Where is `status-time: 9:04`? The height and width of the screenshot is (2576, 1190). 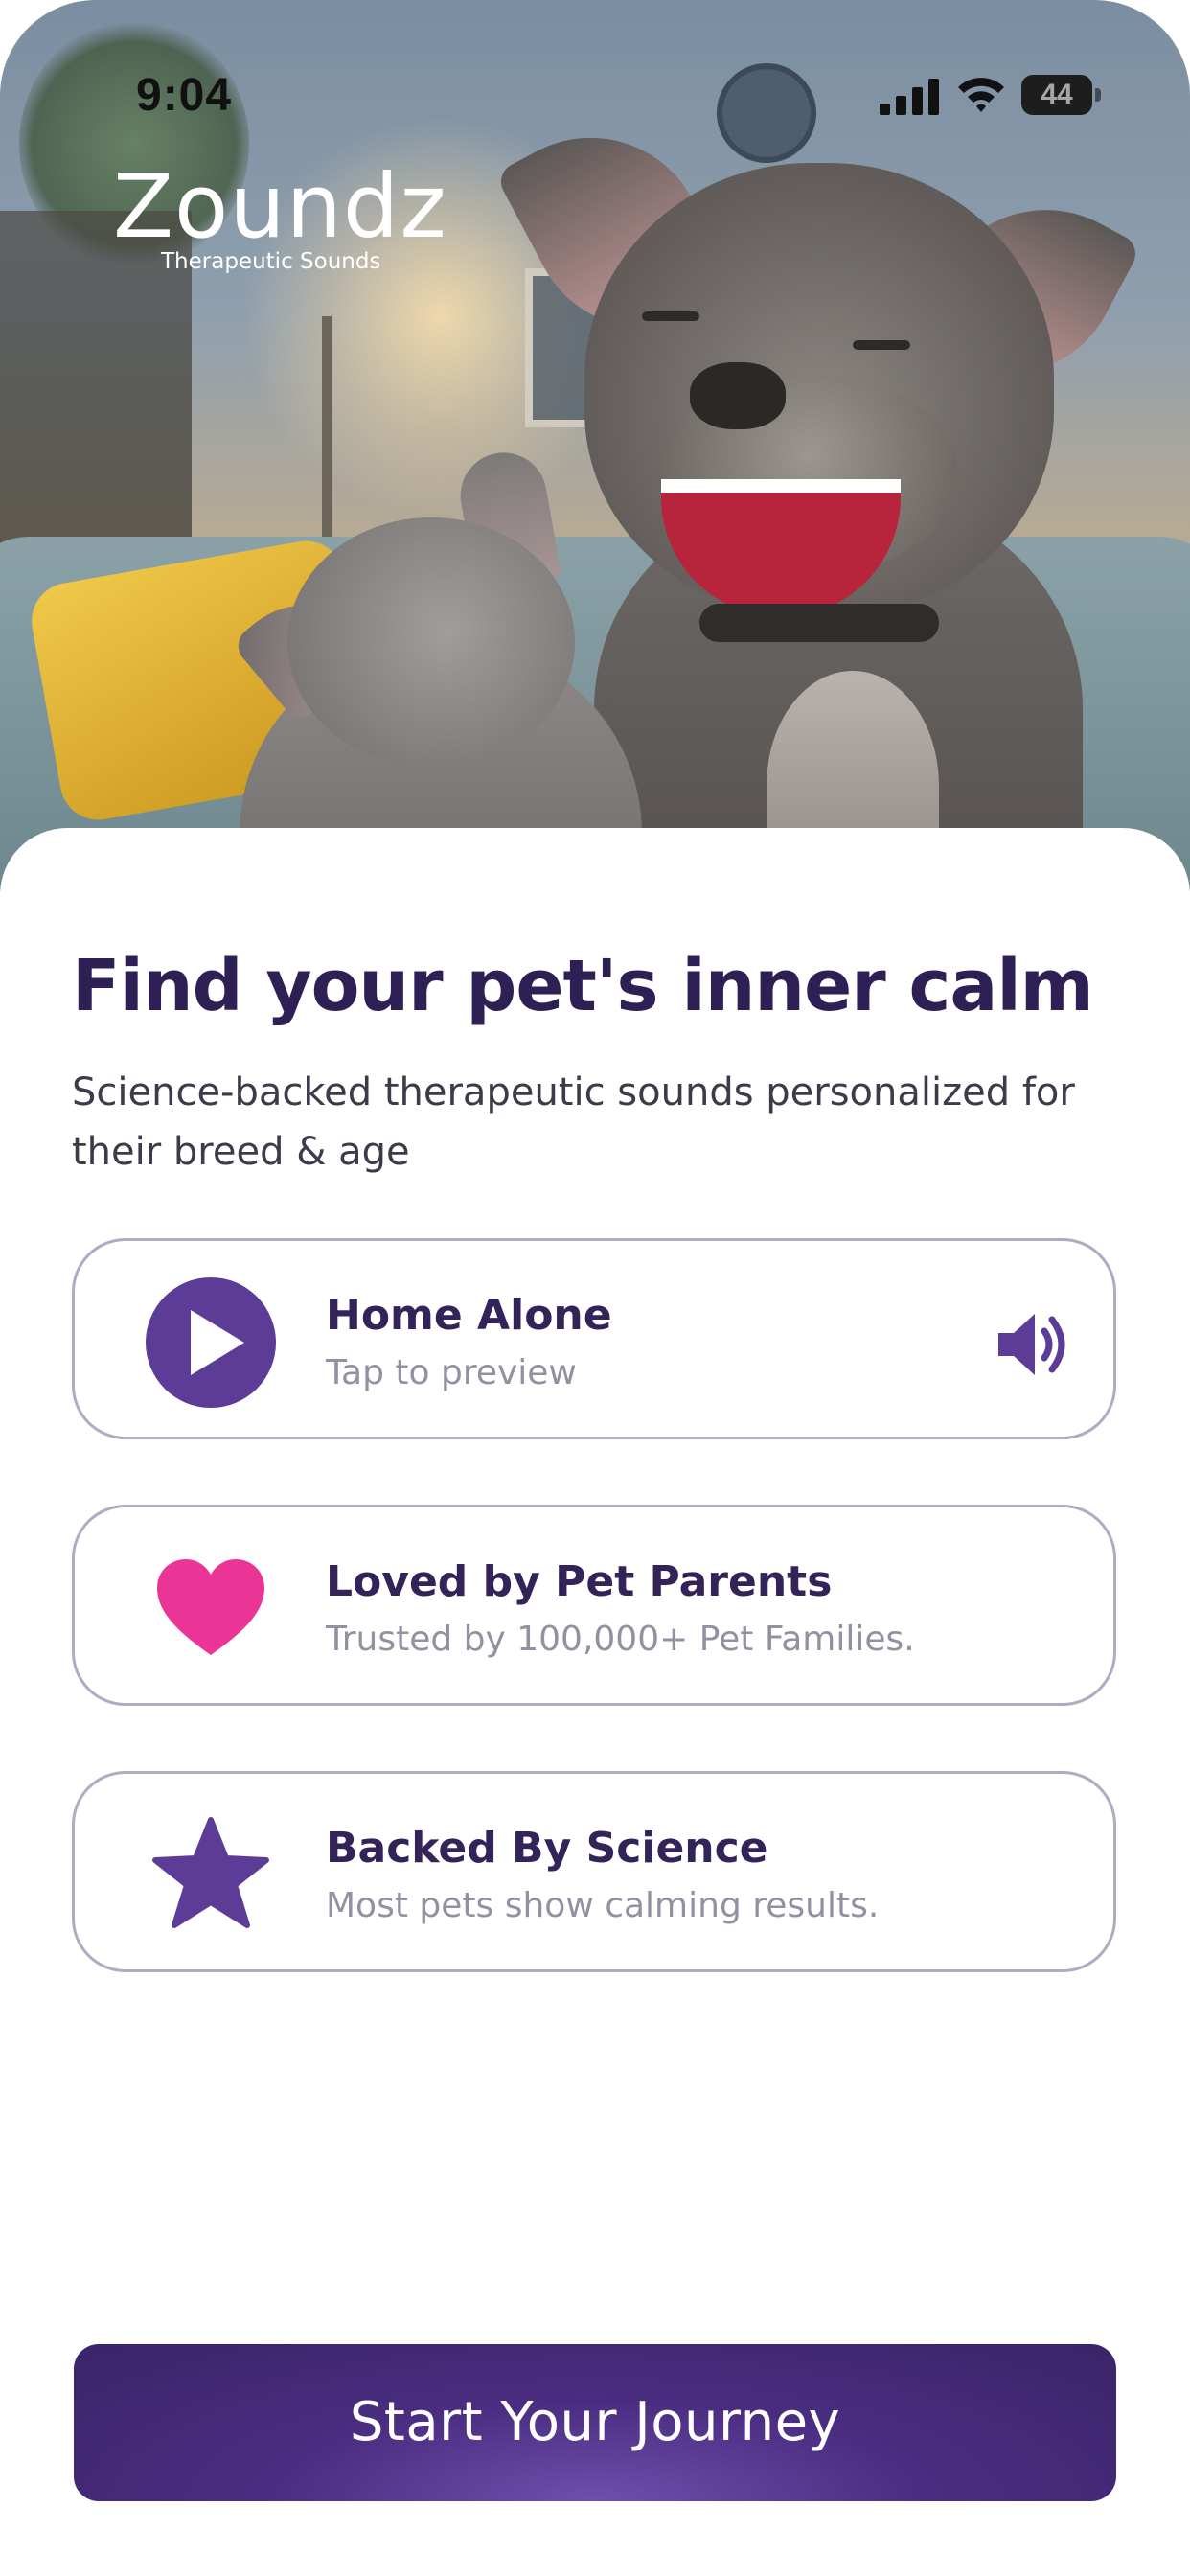
status-time: 9:04 is located at coordinates (185, 95).